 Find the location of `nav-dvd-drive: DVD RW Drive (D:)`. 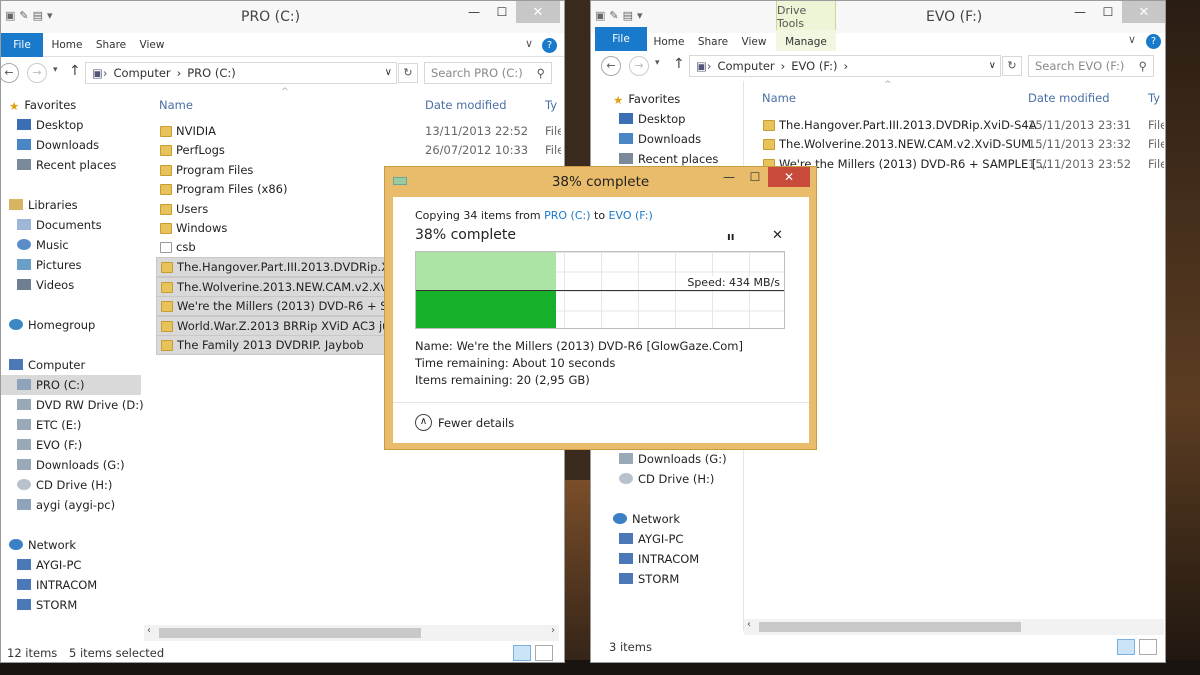

nav-dvd-drive: DVD RW Drive (D:) is located at coordinates (87, 405).